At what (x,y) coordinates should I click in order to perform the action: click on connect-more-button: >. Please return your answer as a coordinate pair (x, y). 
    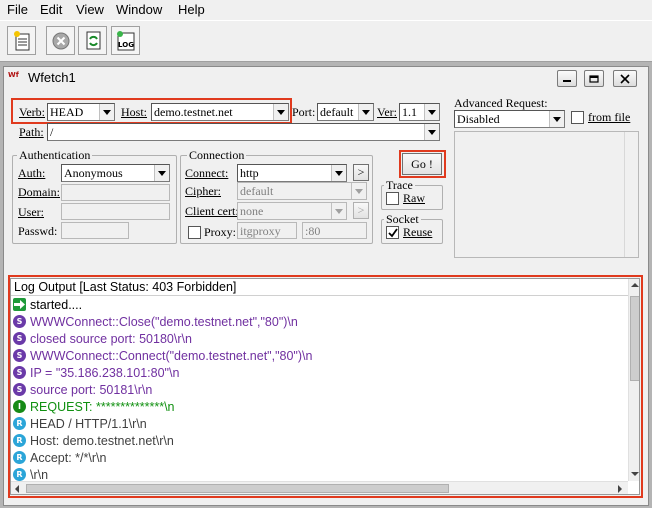
    Looking at the image, I should click on (361, 172).